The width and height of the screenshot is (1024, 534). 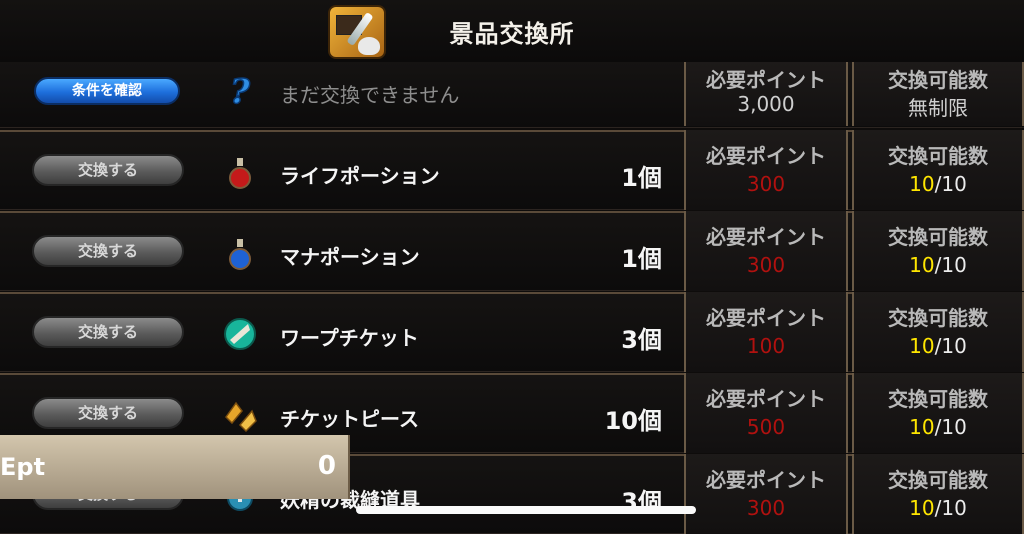 What do you see at coordinates (349, 338) in the screenshot?
I see `item-name: ワープチケット` at bounding box center [349, 338].